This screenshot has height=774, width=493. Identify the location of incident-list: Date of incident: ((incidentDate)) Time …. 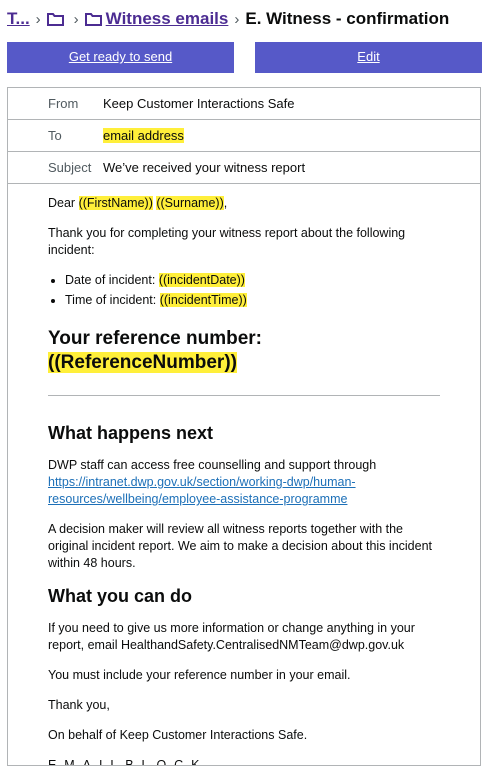
(244, 290).